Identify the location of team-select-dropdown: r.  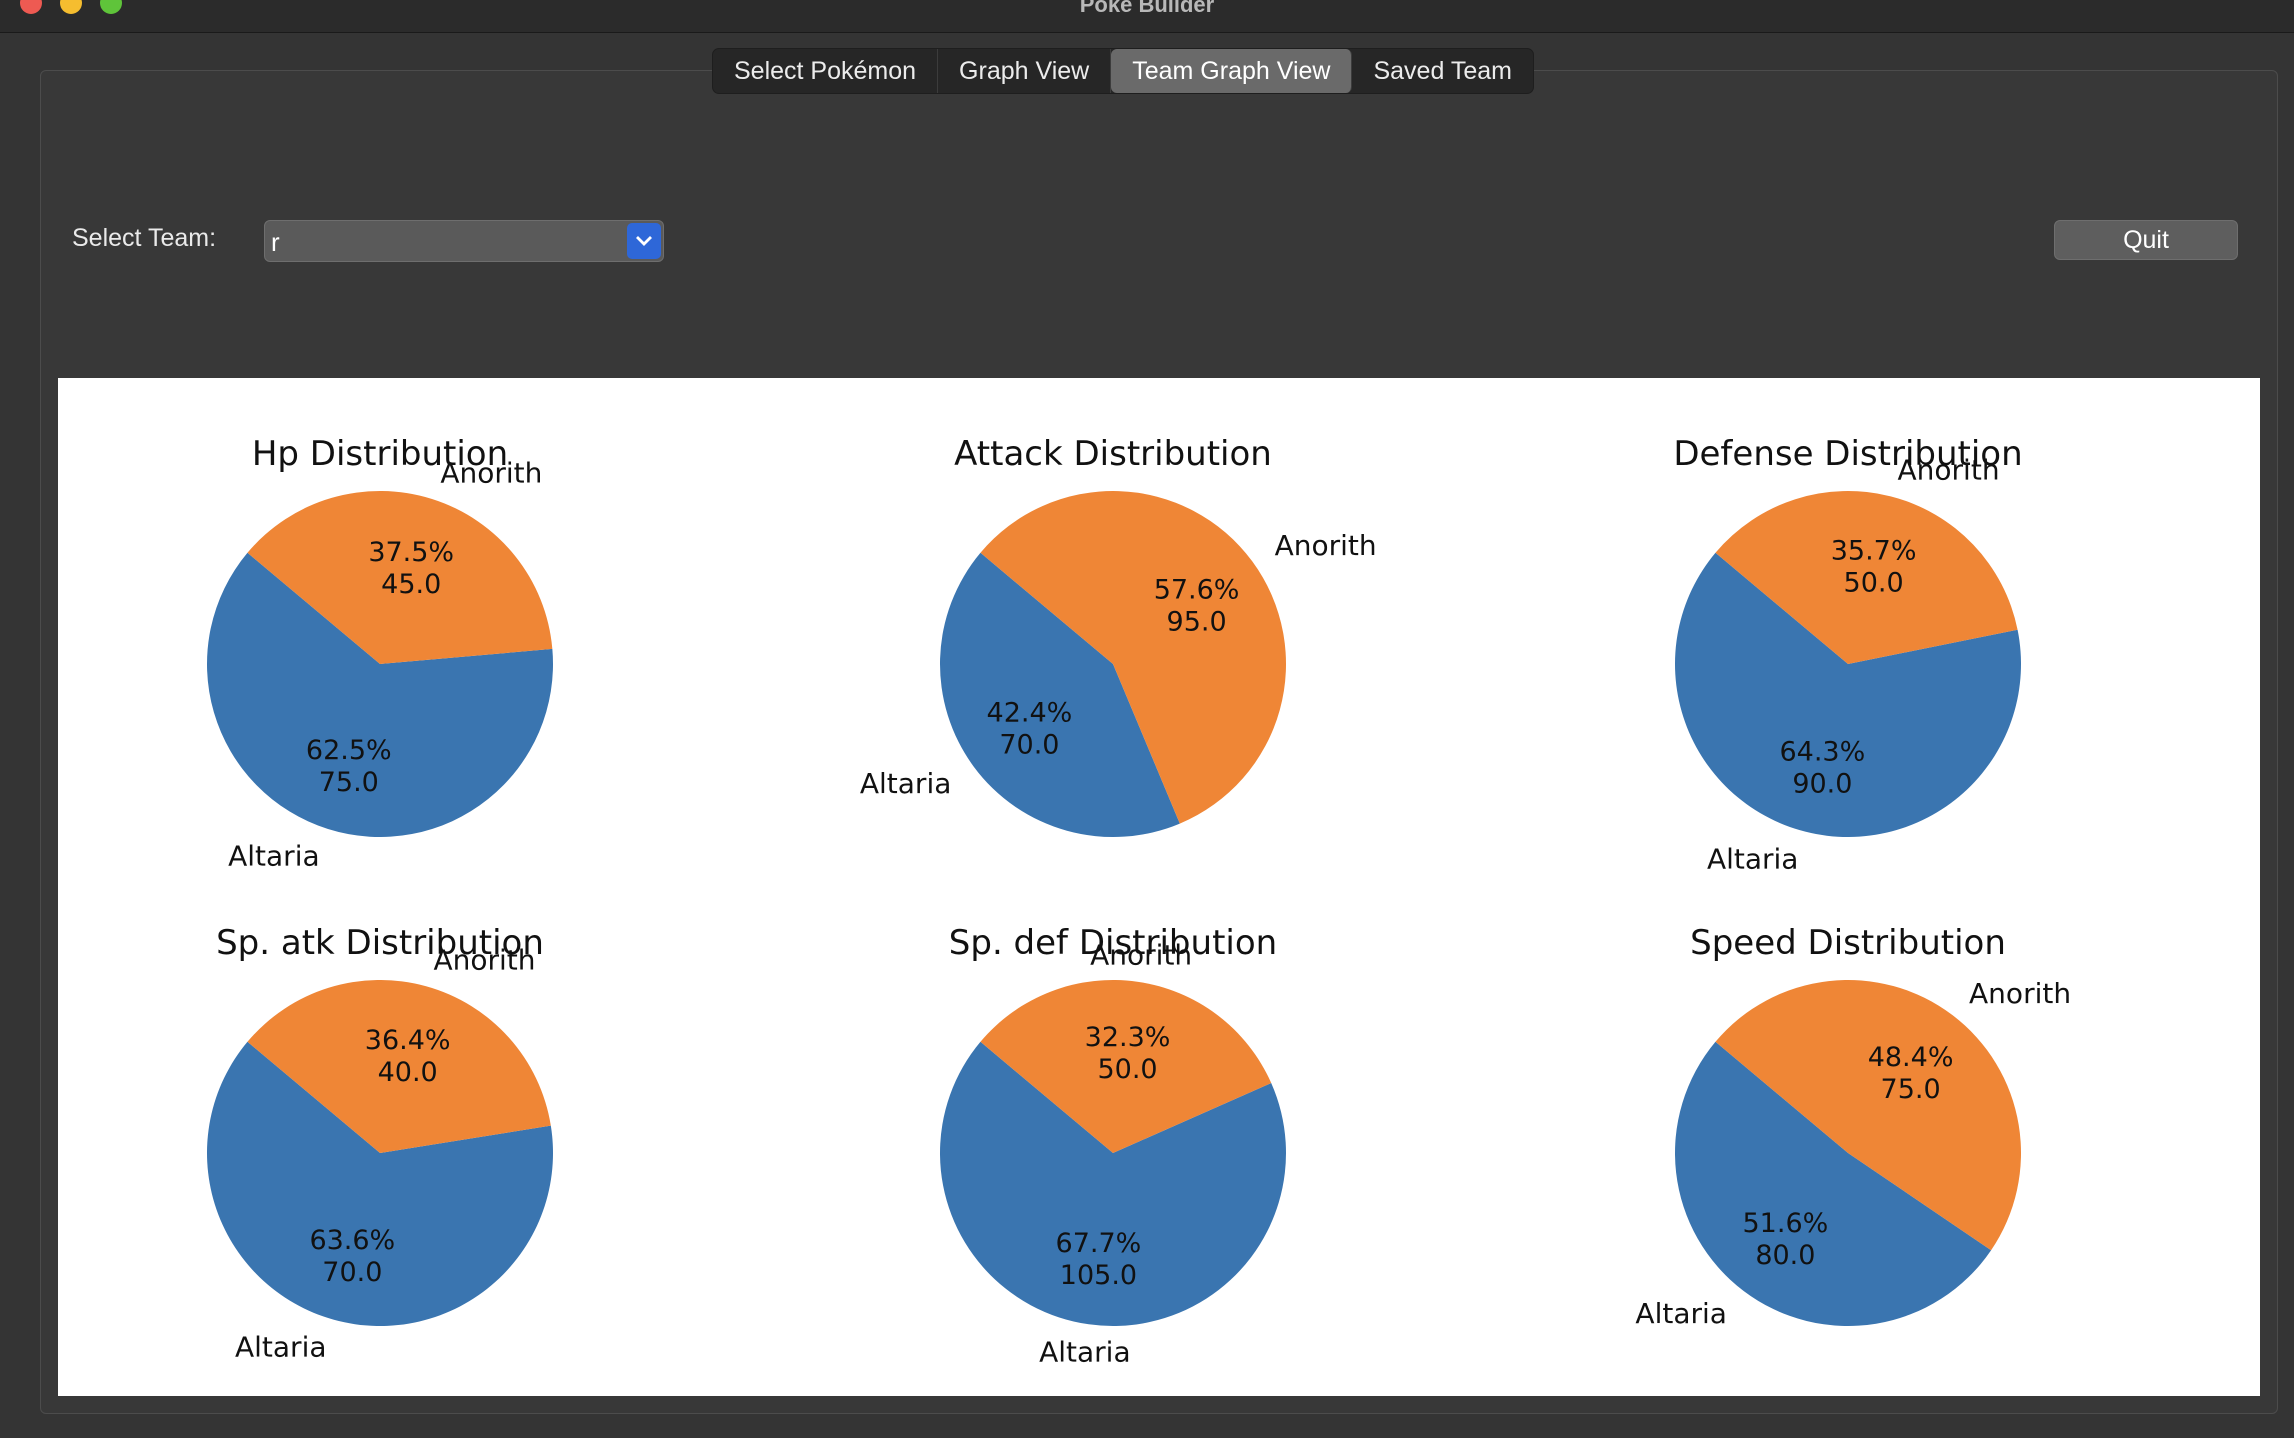
(464, 241).